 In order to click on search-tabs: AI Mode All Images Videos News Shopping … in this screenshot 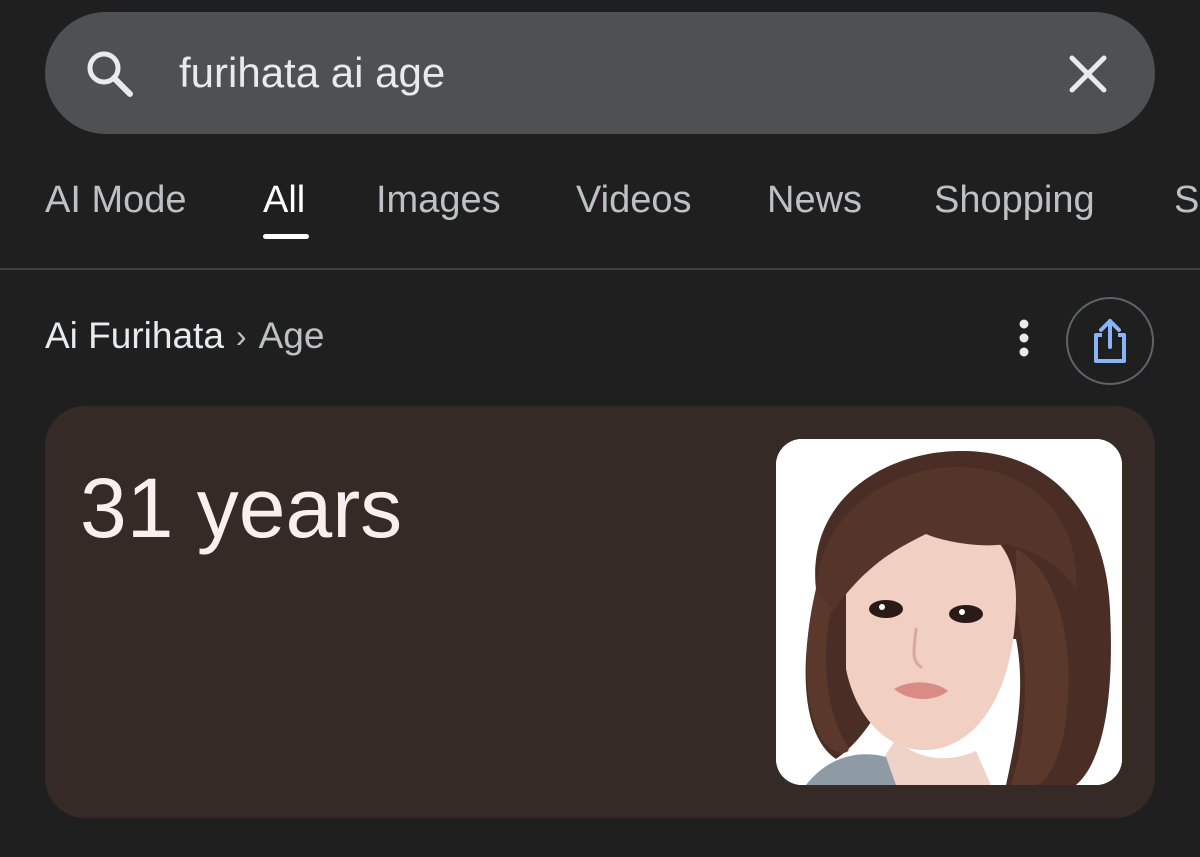, I will do `click(600, 215)`.